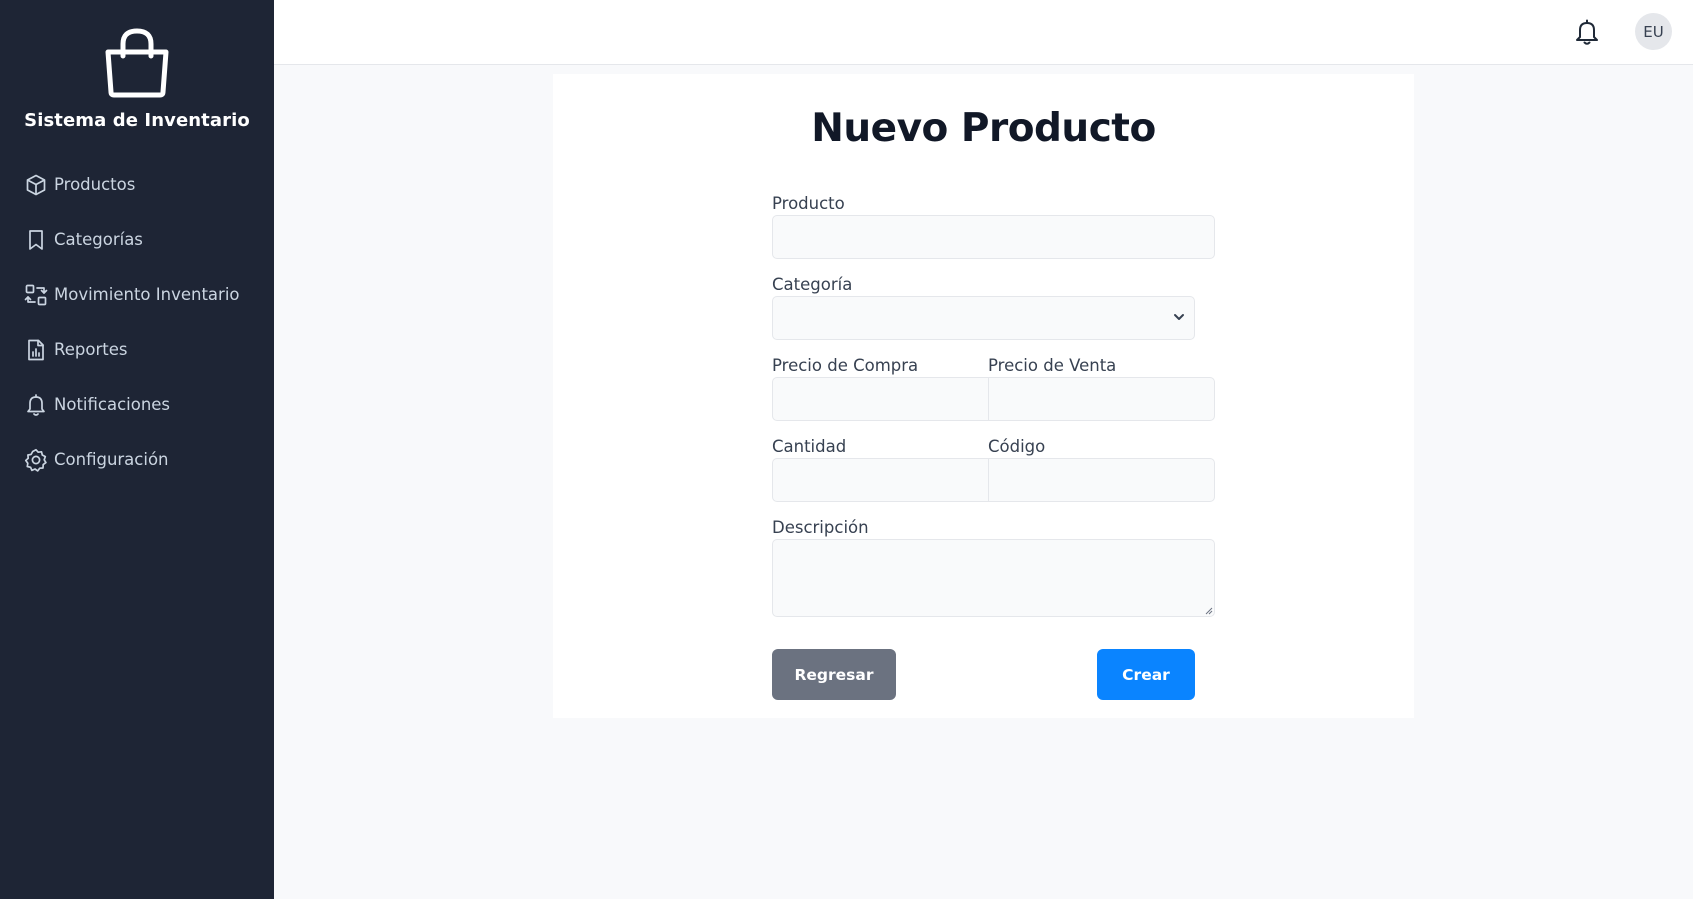 This screenshot has height=899, width=1693. What do you see at coordinates (36, 349) in the screenshot?
I see `report-icon` at bounding box center [36, 349].